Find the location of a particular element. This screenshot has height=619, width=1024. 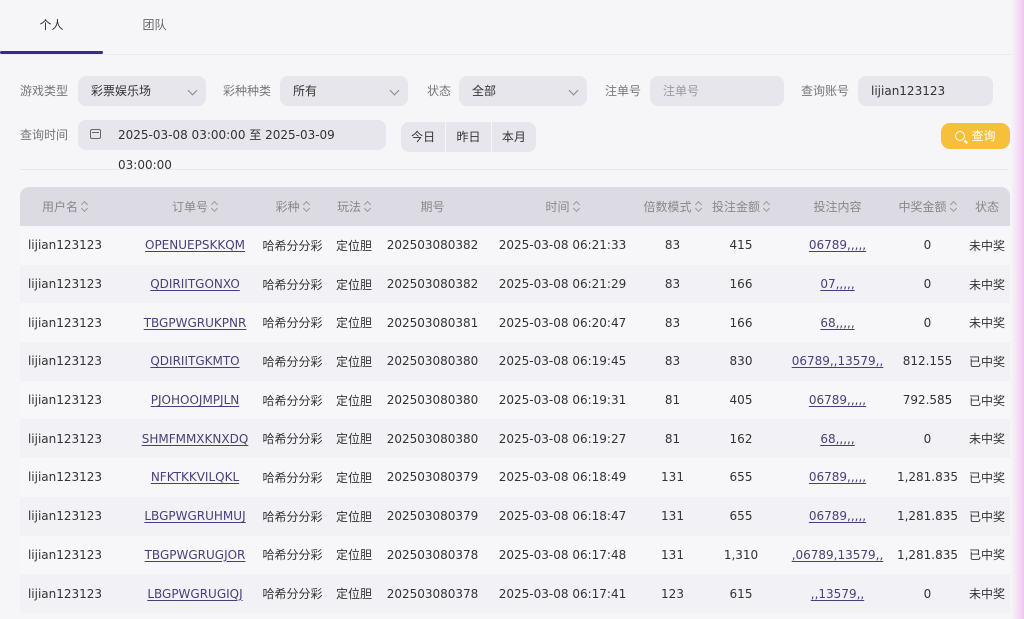

cell-time: 2025-03-08 06:17:48 is located at coordinates (562, 554).